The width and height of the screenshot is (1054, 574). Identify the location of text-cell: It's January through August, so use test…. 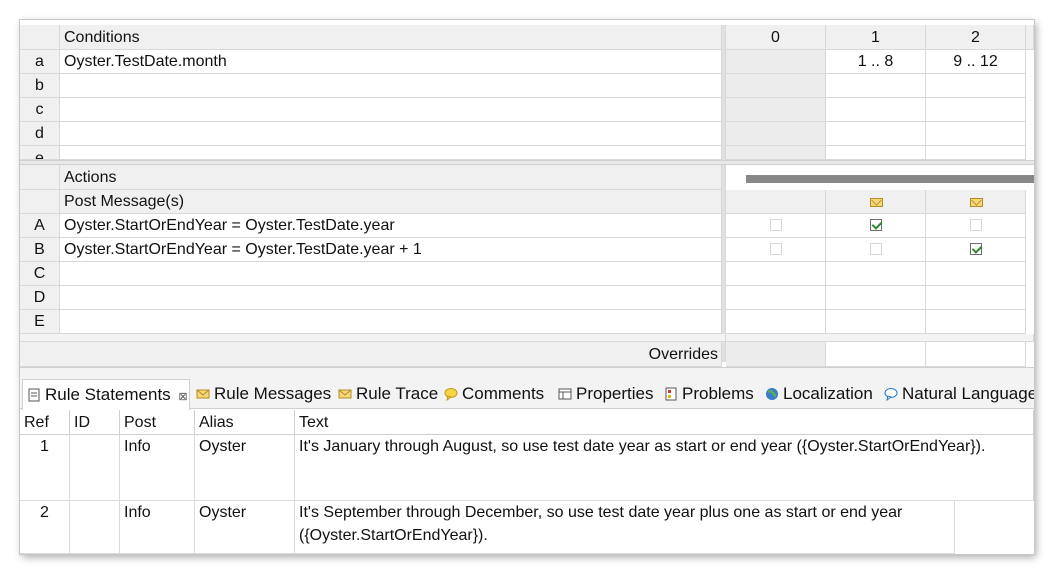
(664, 468).